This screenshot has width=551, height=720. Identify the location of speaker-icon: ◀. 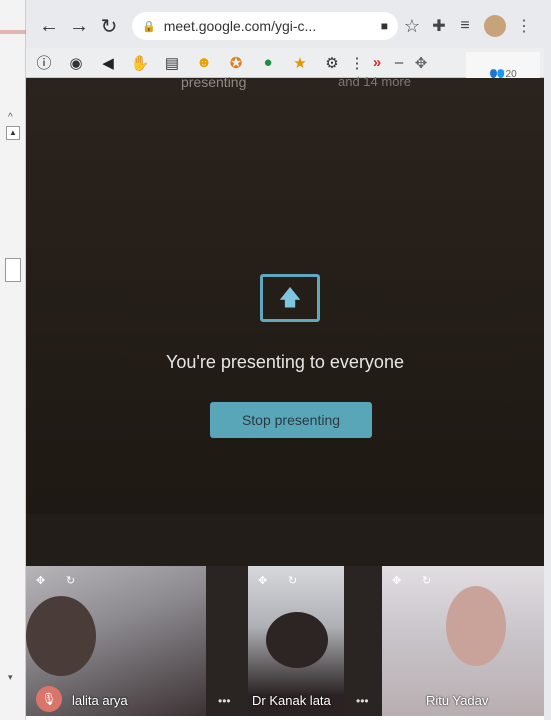
(108, 63).